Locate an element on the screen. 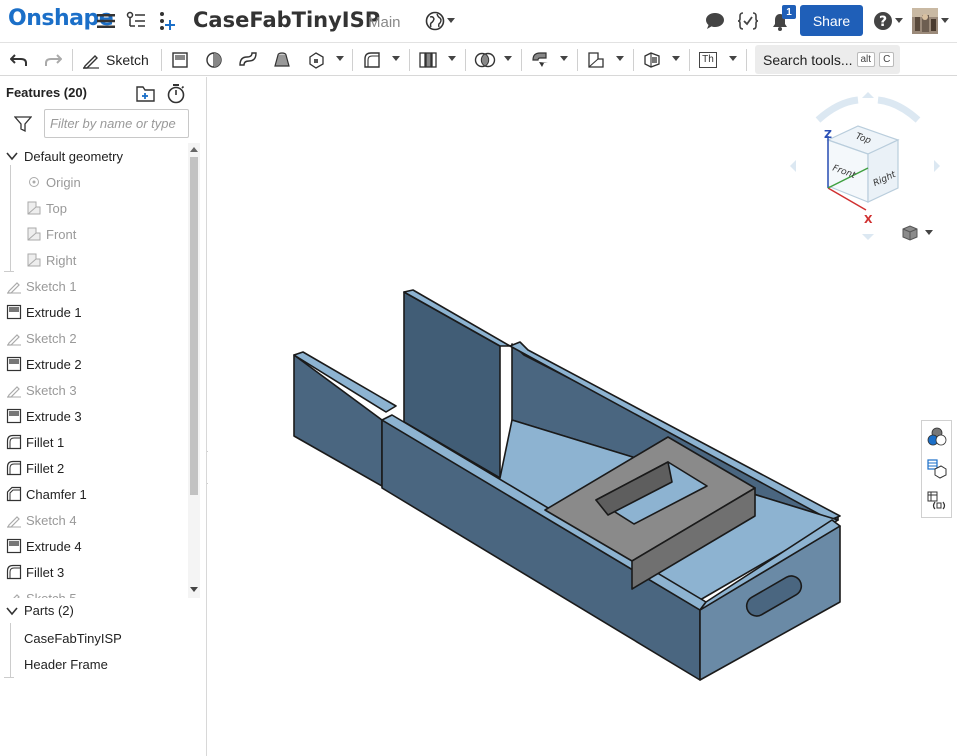 This screenshot has width=957, height=756. transform-tool is located at coordinates (541, 60).